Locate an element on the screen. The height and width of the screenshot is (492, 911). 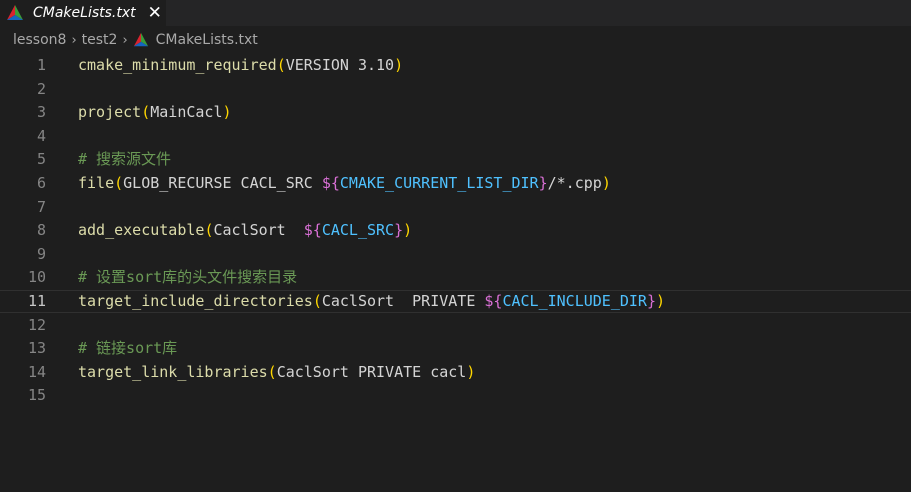
code-line: 1 cmake_minimum_required(VERSION 3.10) is located at coordinates (455, 65).